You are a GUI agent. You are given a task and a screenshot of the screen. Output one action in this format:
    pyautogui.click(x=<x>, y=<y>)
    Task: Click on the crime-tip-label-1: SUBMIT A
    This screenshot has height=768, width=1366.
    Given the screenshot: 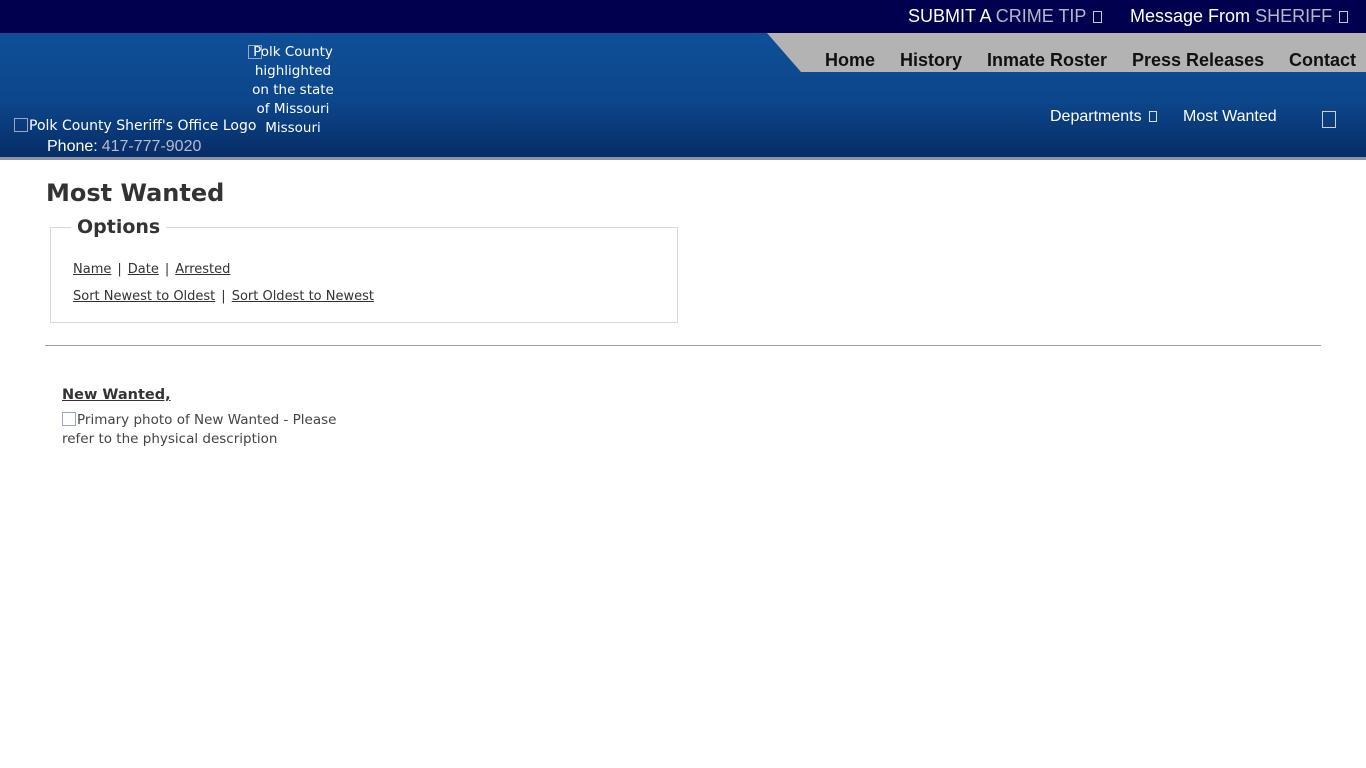 What is the action you would take?
    pyautogui.click(x=949, y=16)
    